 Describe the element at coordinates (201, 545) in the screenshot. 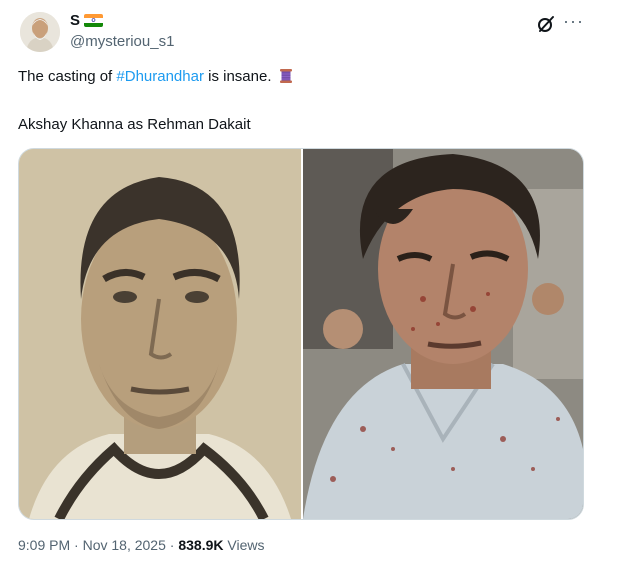

I see `views-count: 838.9K` at that location.